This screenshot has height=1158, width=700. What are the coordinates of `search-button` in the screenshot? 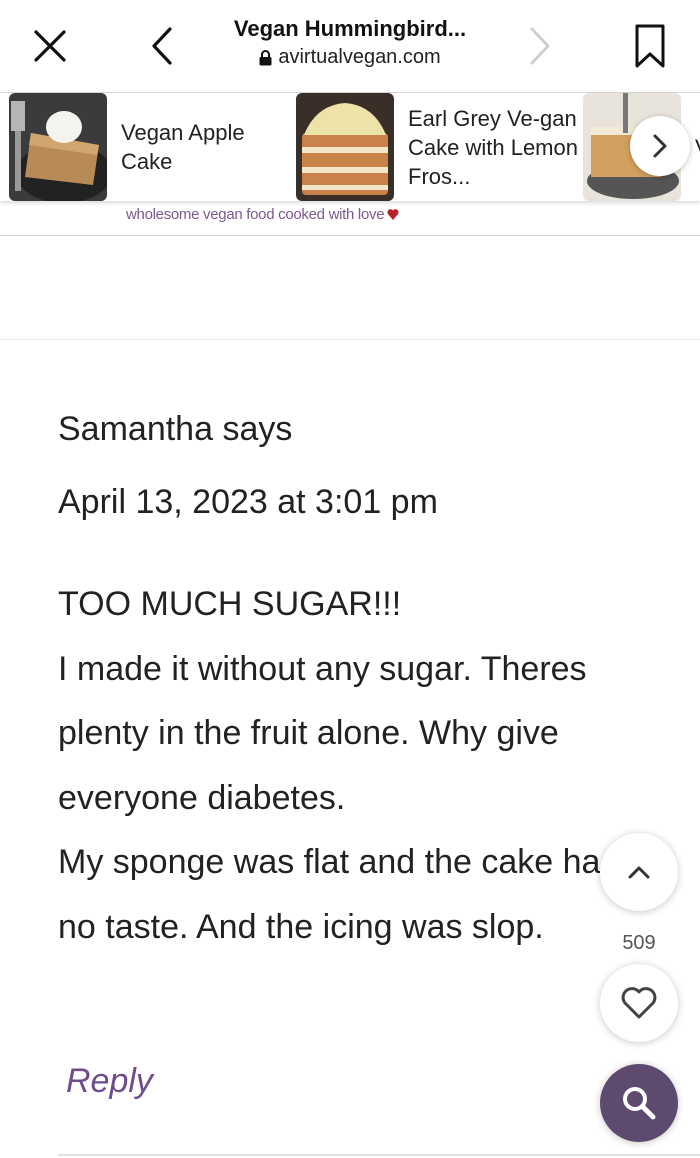 It's located at (639, 1103).